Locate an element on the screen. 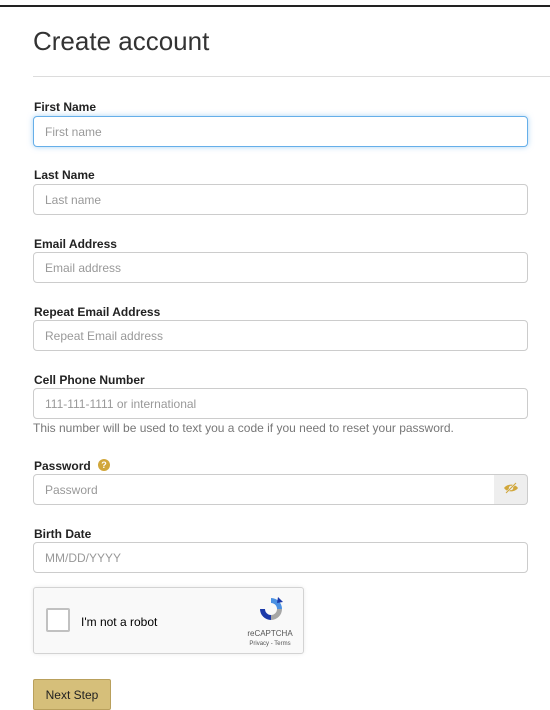 The width and height of the screenshot is (550, 710). question-circle-icon: ? is located at coordinates (104, 465).